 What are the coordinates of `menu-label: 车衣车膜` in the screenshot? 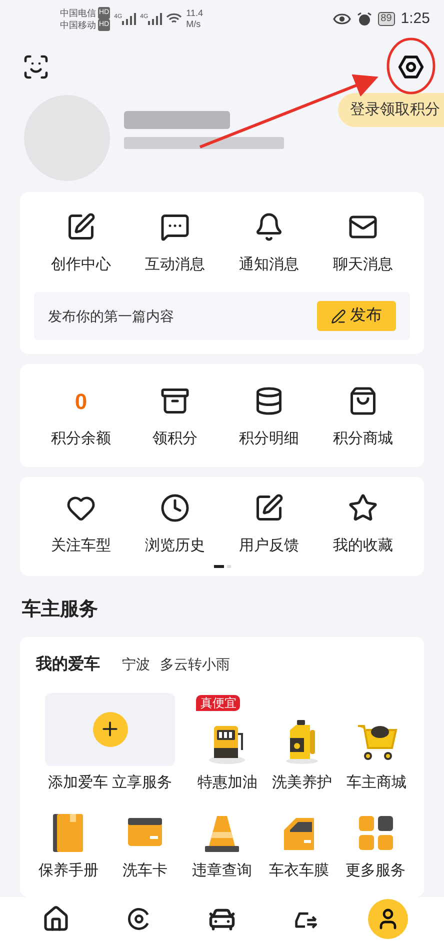 It's located at (298, 871).